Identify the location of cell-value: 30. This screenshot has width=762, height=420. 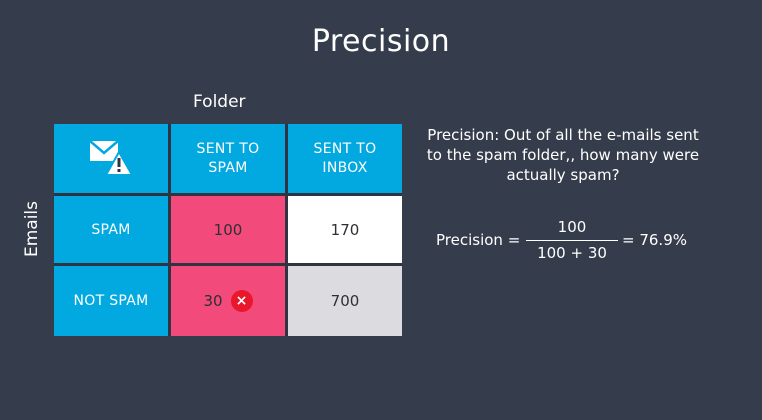
(213, 301).